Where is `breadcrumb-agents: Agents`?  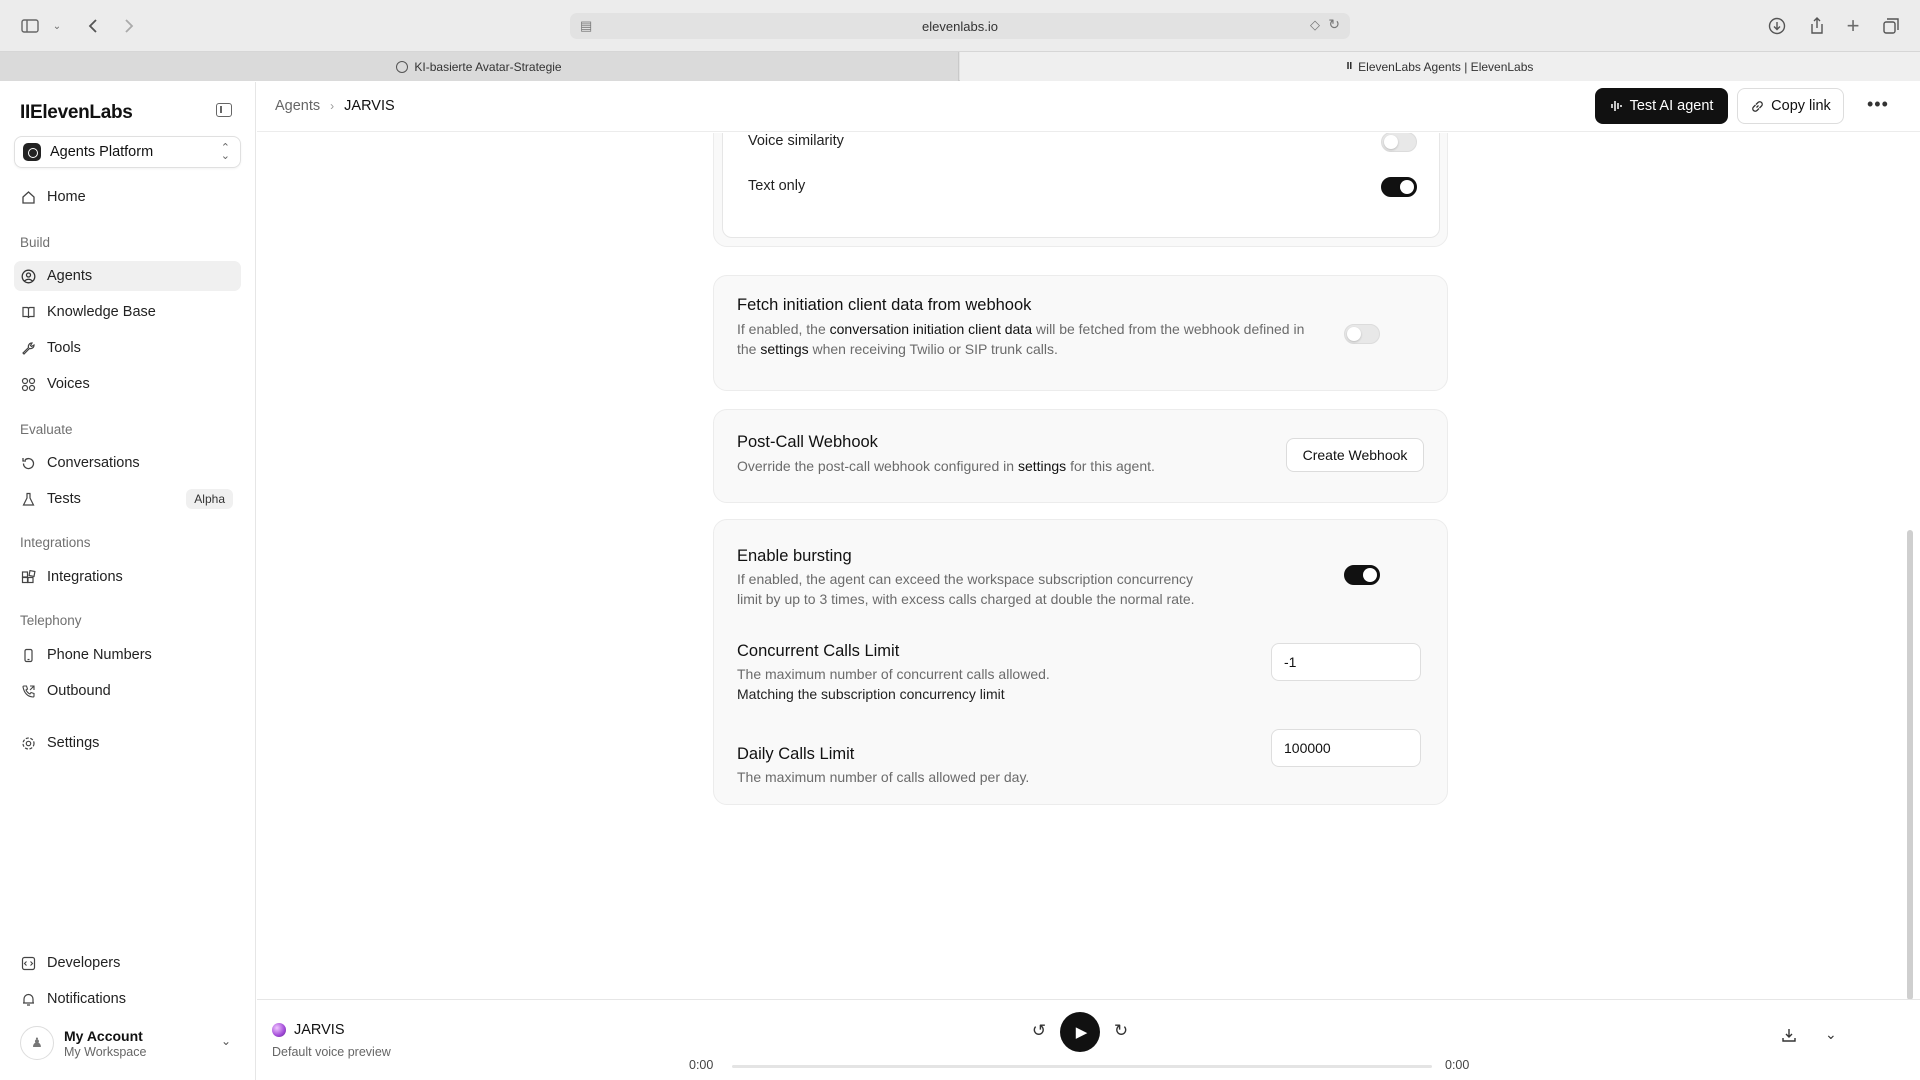 breadcrumb-agents: Agents is located at coordinates (297, 106).